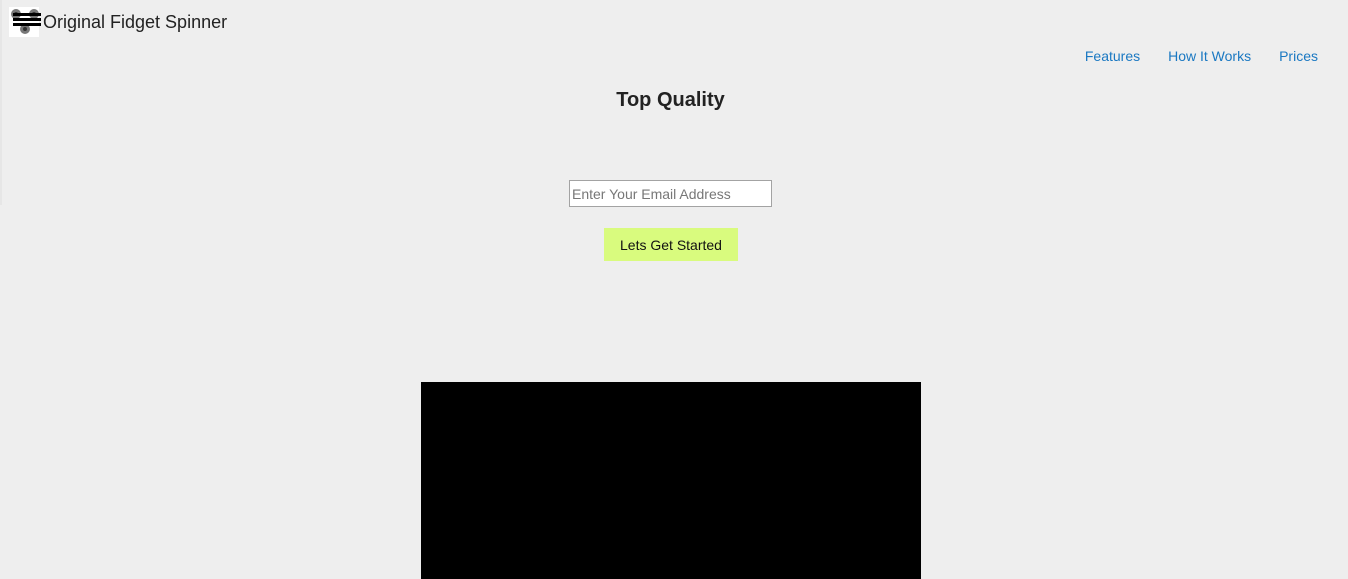 This screenshot has height=579, width=1348. I want to click on main-nav: Features How It Works Prices, so click(1201, 56).